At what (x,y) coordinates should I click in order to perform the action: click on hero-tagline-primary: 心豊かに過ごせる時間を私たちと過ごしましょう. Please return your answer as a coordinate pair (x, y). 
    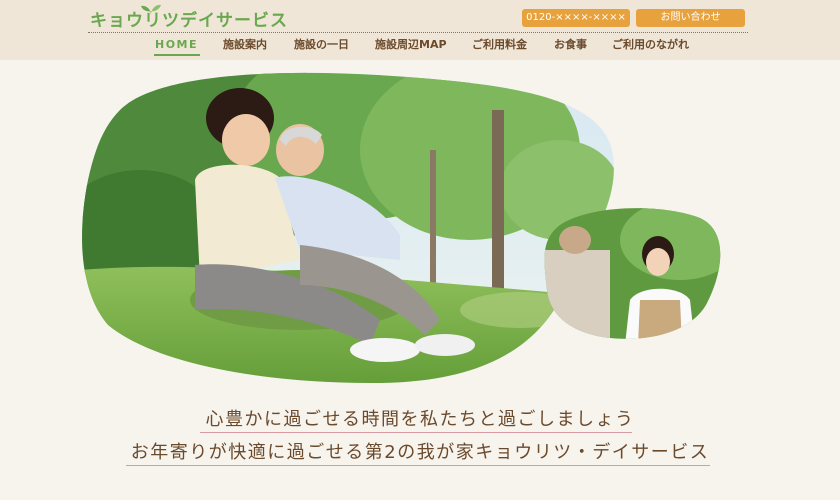
    Looking at the image, I should click on (420, 419).